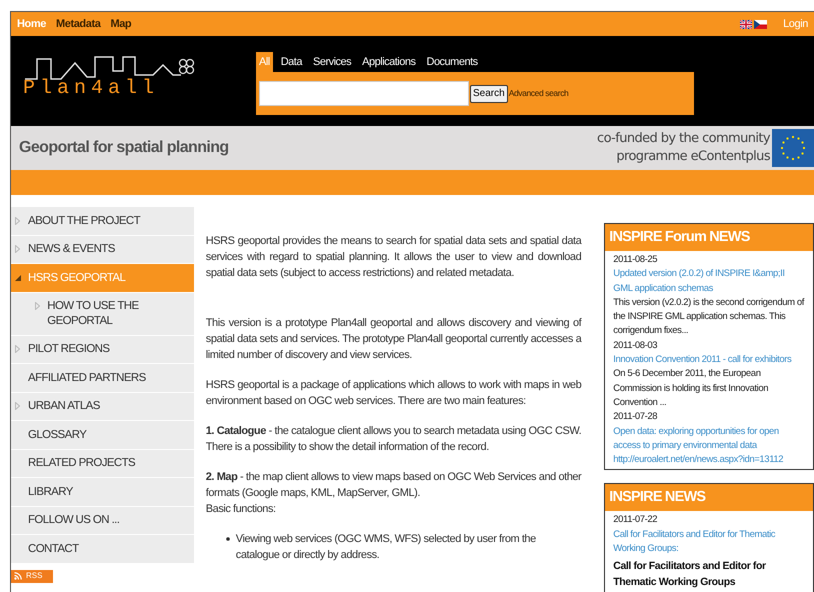 This screenshot has width=814, height=592. Describe the element at coordinates (452, 62) in the screenshot. I see `search-tab: Documents` at that location.